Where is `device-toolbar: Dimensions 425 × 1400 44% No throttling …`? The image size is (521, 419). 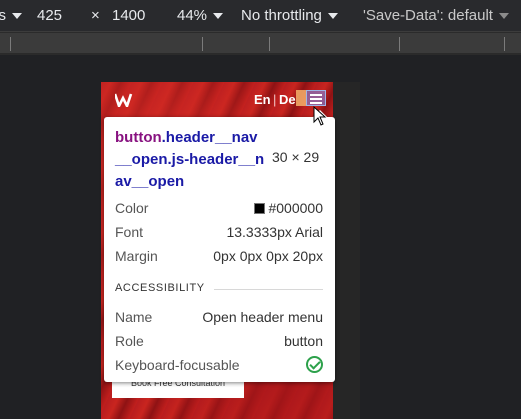
device-toolbar: Dimensions 425 × 1400 44% No throttling … is located at coordinates (260, 16).